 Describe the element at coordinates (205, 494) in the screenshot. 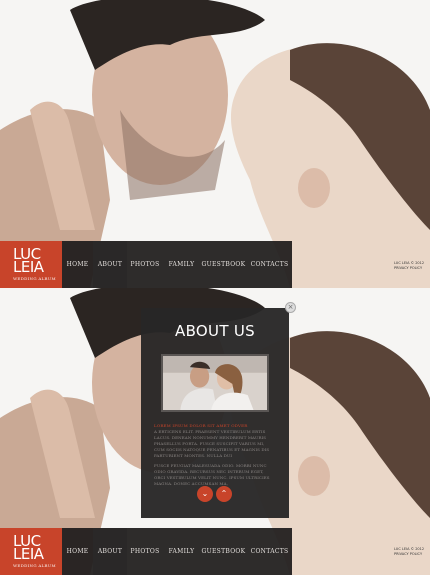

I see `scroll-down-icon: ⌄` at that location.